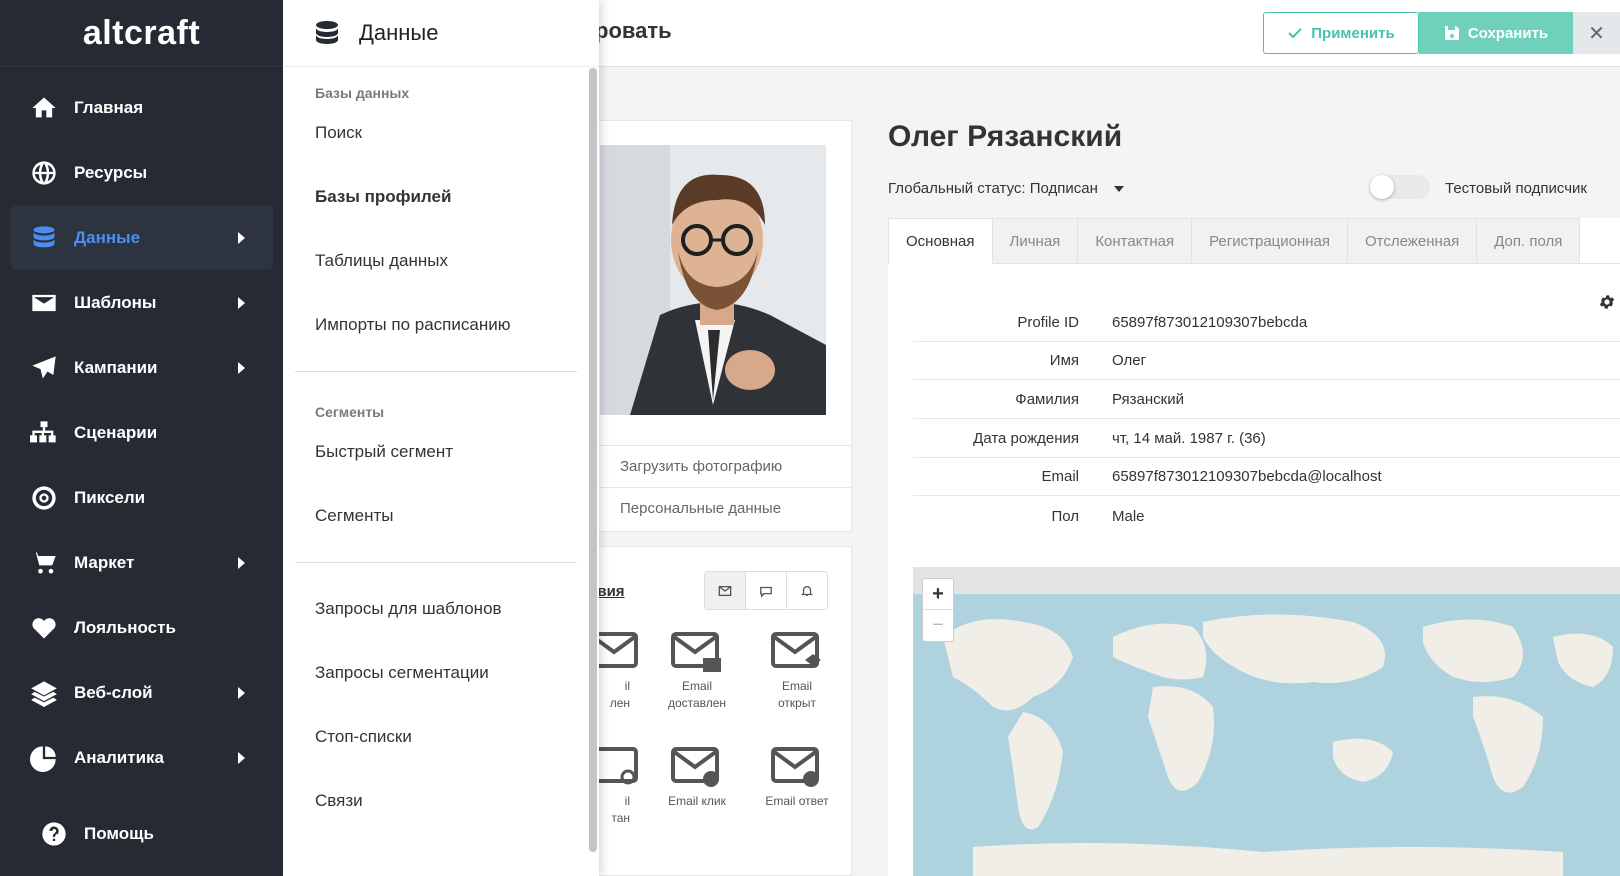 This screenshot has height=876, width=1620. I want to click on sidebar-item-web-layer: Веб-слой, so click(141, 692).